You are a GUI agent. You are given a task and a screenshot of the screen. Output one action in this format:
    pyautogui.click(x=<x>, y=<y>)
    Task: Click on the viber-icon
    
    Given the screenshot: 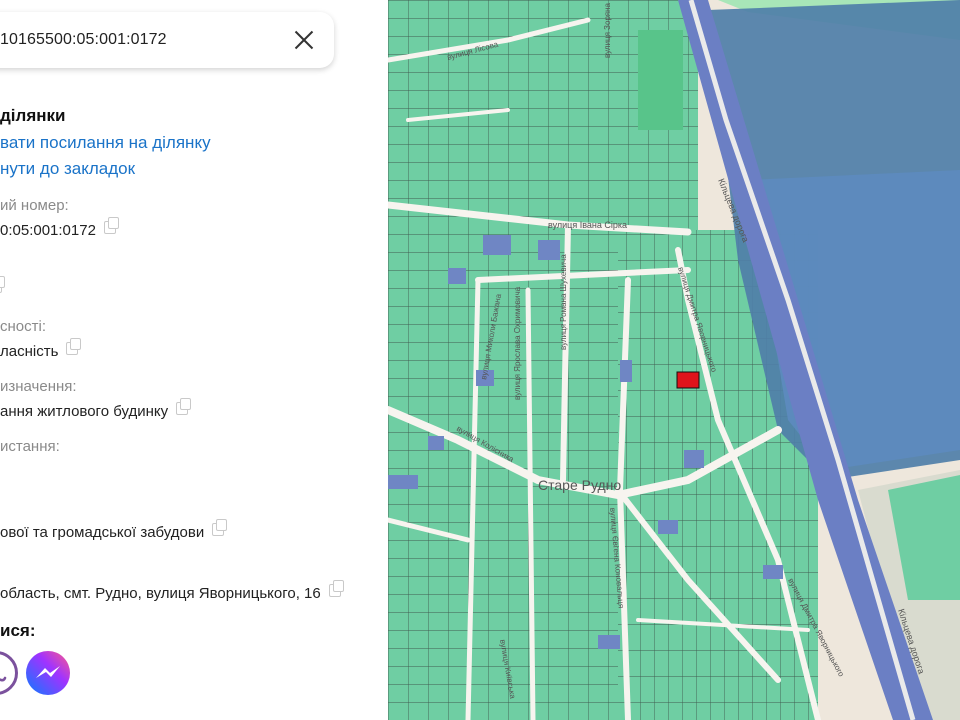 What is the action you would take?
    pyautogui.click(x=9, y=673)
    